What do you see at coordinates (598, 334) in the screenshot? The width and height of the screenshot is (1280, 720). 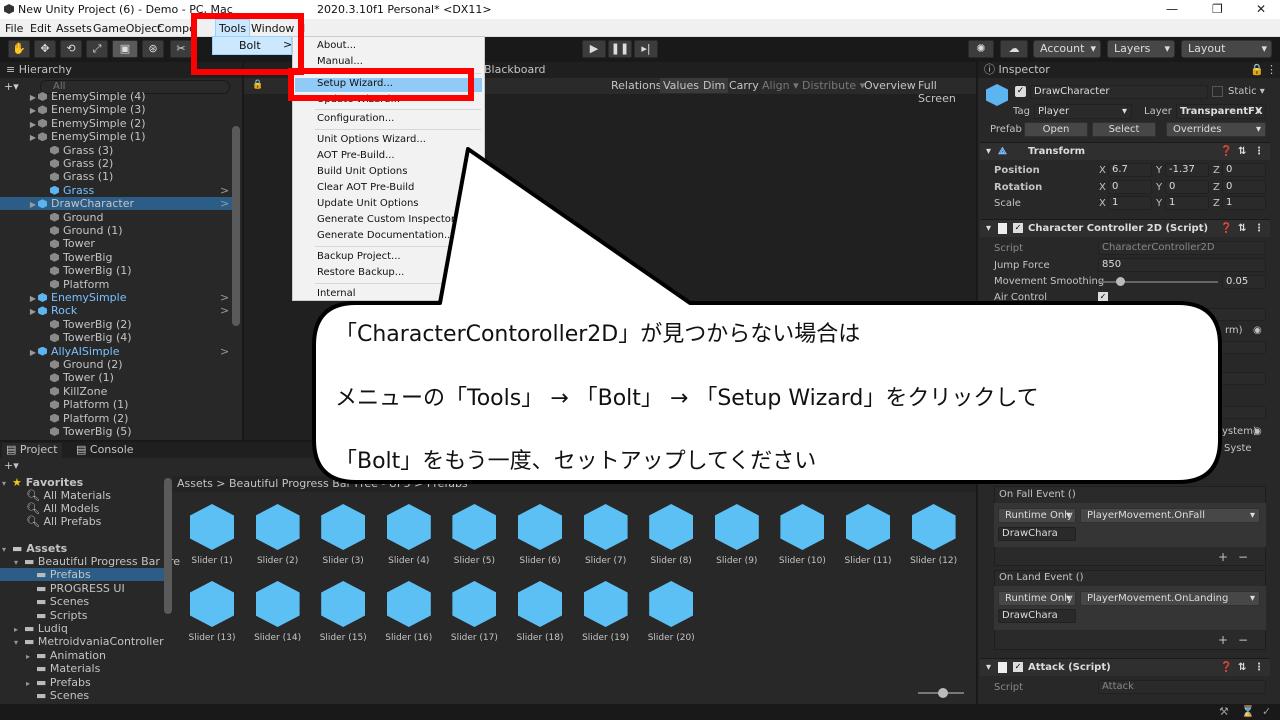 I see `callout-line-1: 「CharacterContoroller2D」が見つからない場合は` at bounding box center [598, 334].